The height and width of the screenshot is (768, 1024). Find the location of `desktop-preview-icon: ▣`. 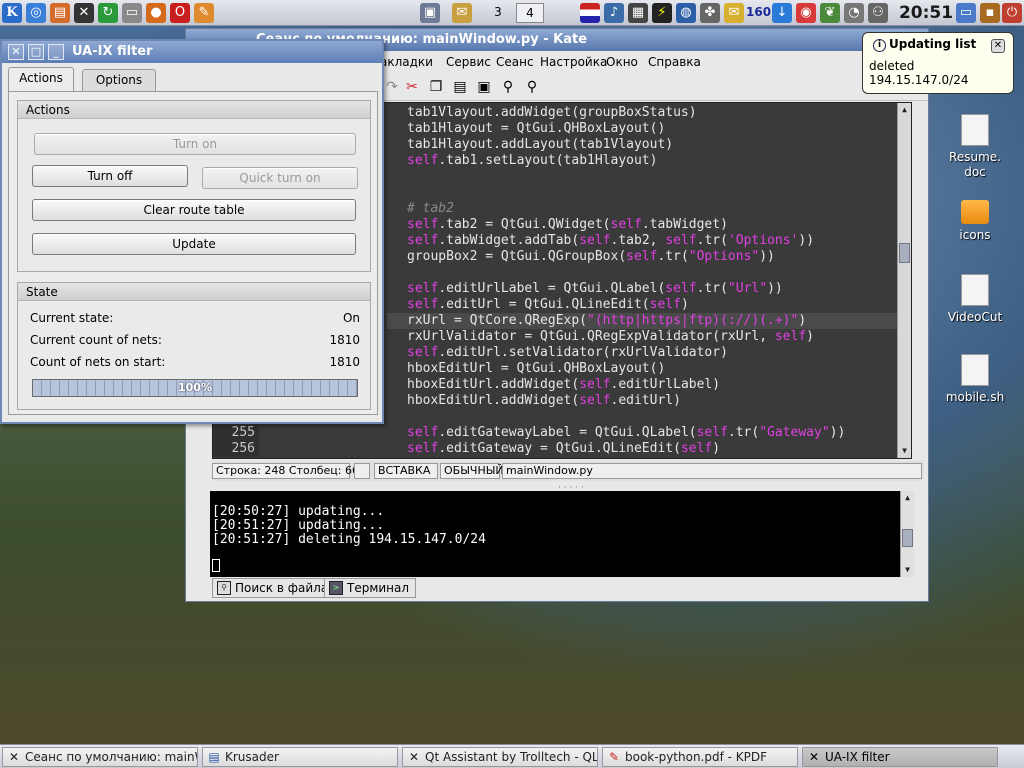

desktop-preview-icon: ▣ is located at coordinates (430, 13).